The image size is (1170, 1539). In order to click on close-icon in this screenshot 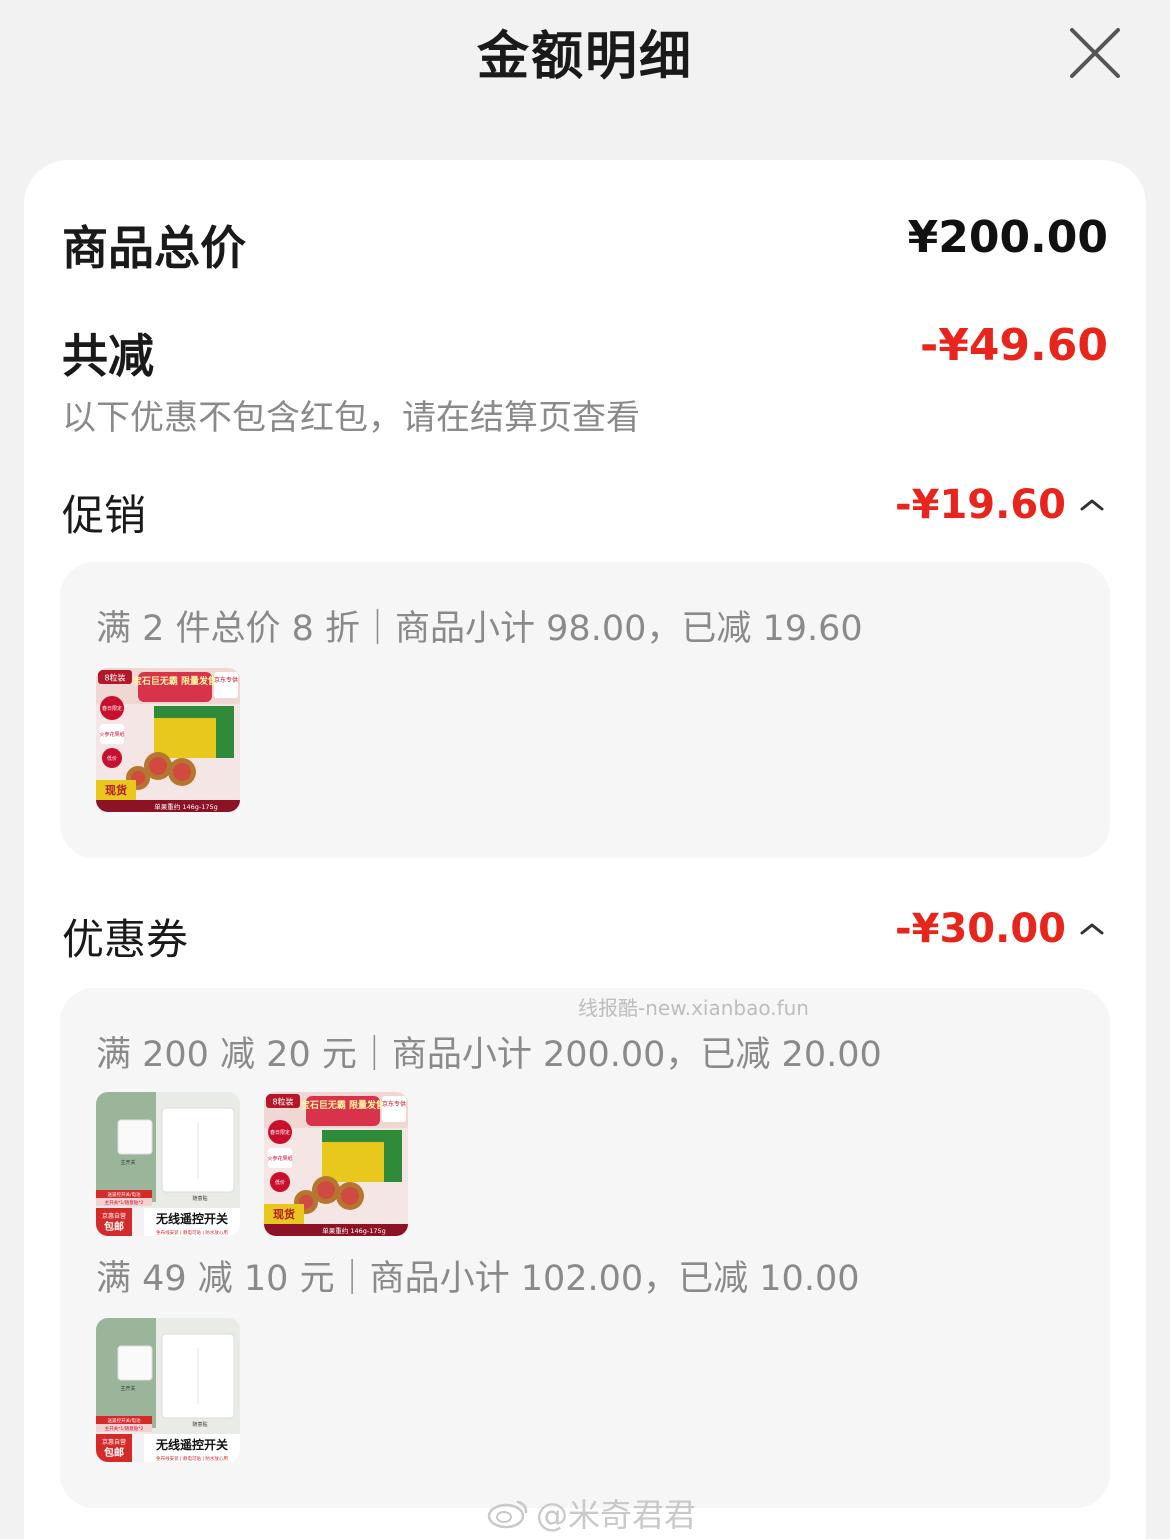, I will do `click(1095, 53)`.